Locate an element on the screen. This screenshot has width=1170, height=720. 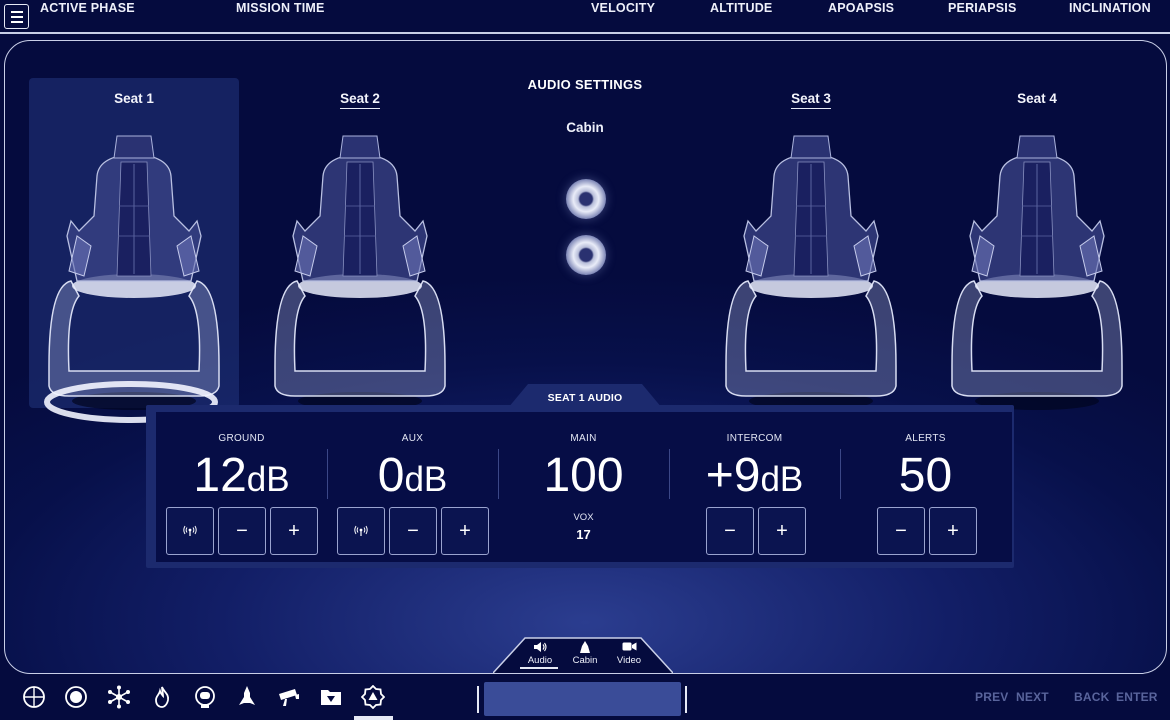
crosshair-icon is located at coordinates (34, 697).